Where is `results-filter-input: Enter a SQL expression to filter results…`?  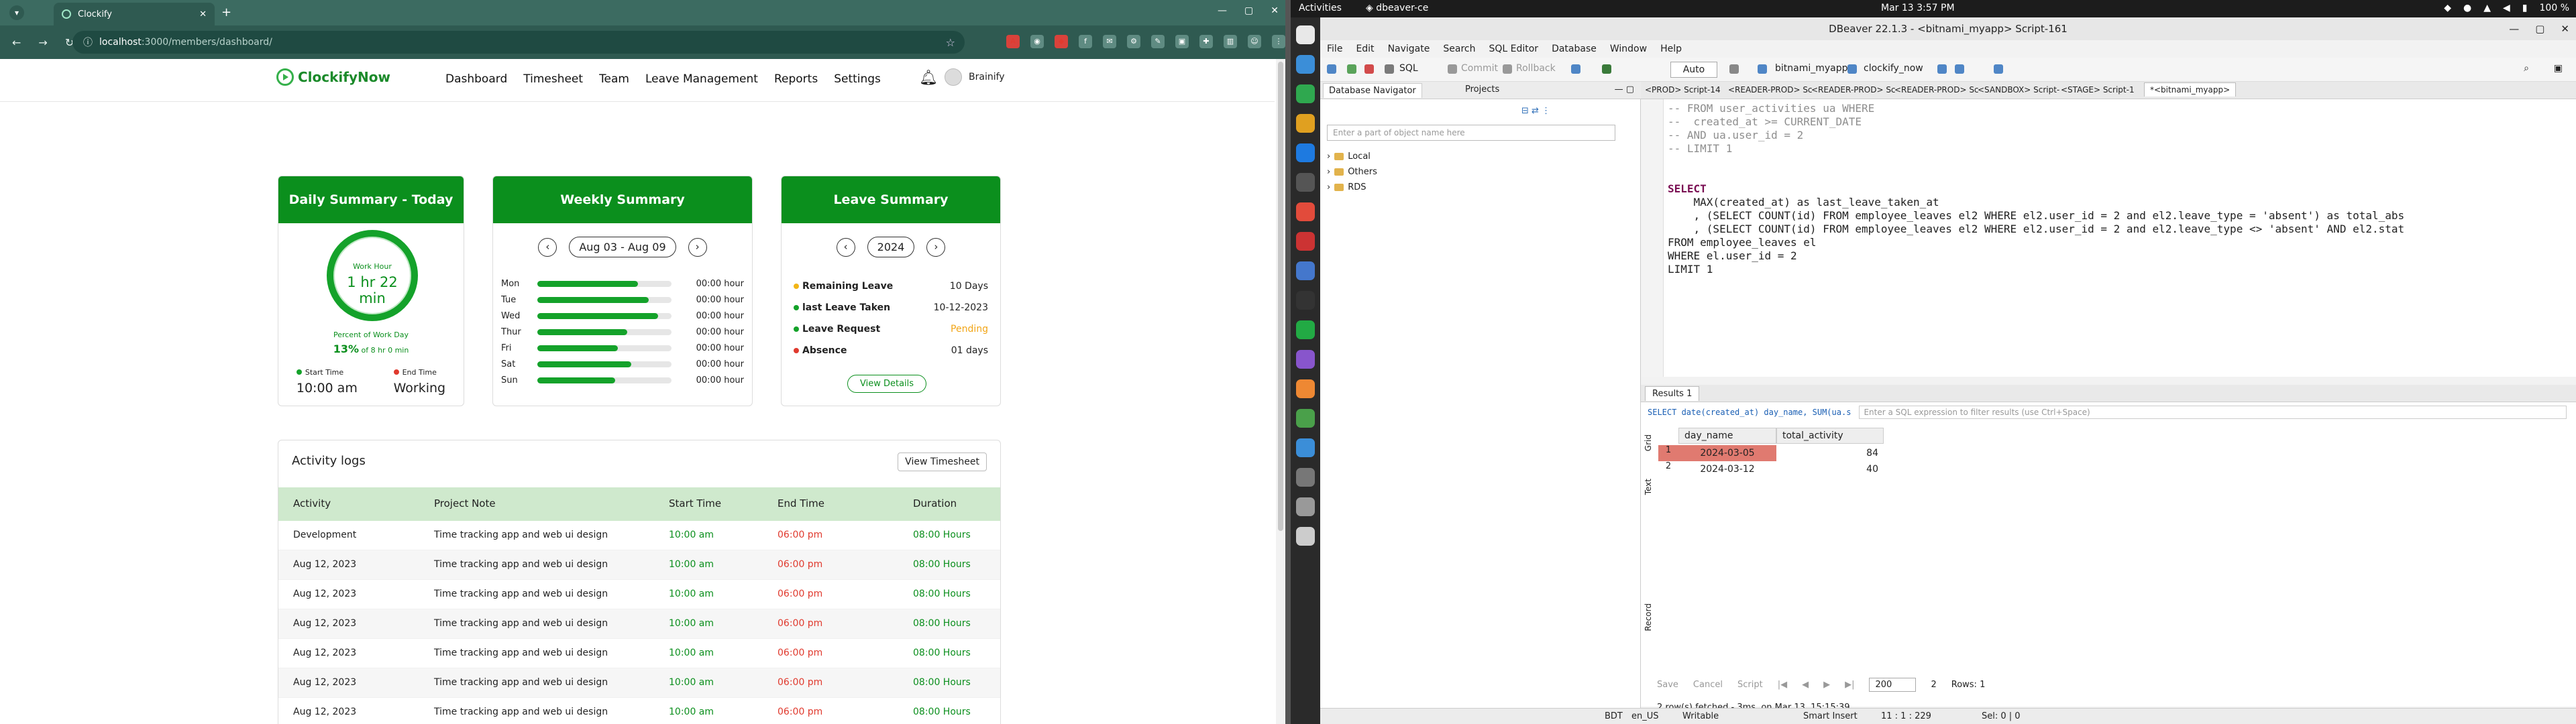
results-filter-input: Enter a SQL expression to filter results… is located at coordinates (2213, 412).